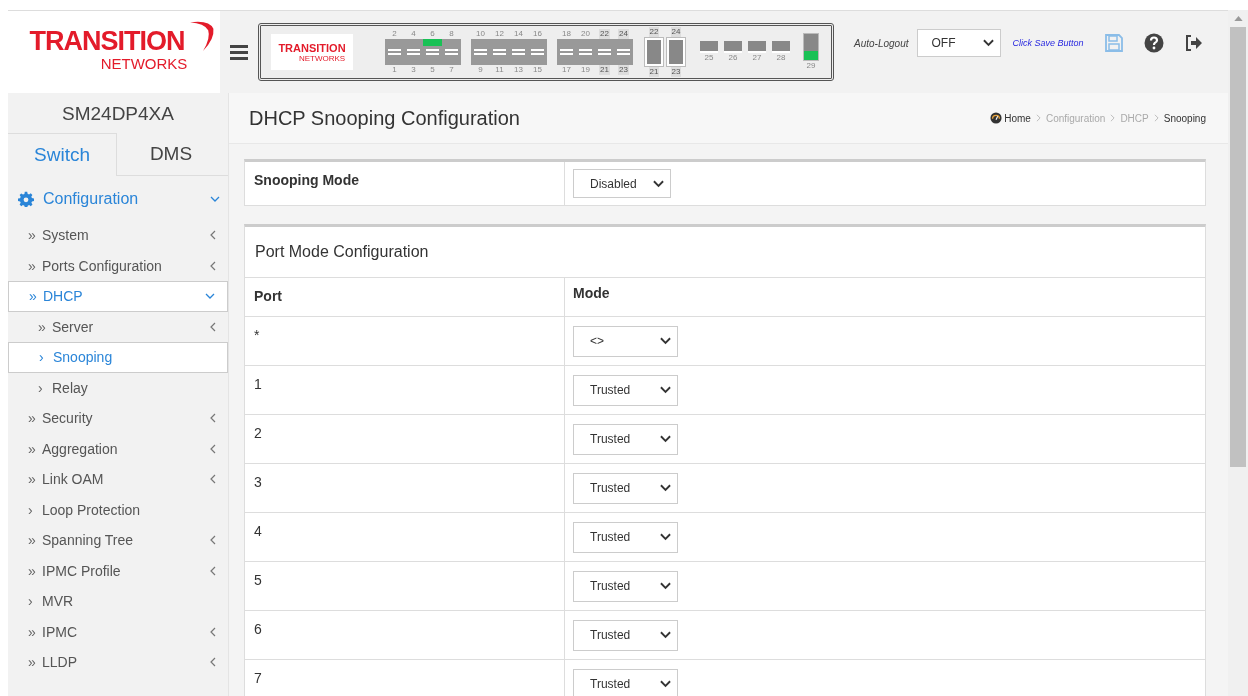 This screenshot has height=696, width=1248. I want to click on help-icon, so click(1153, 43).